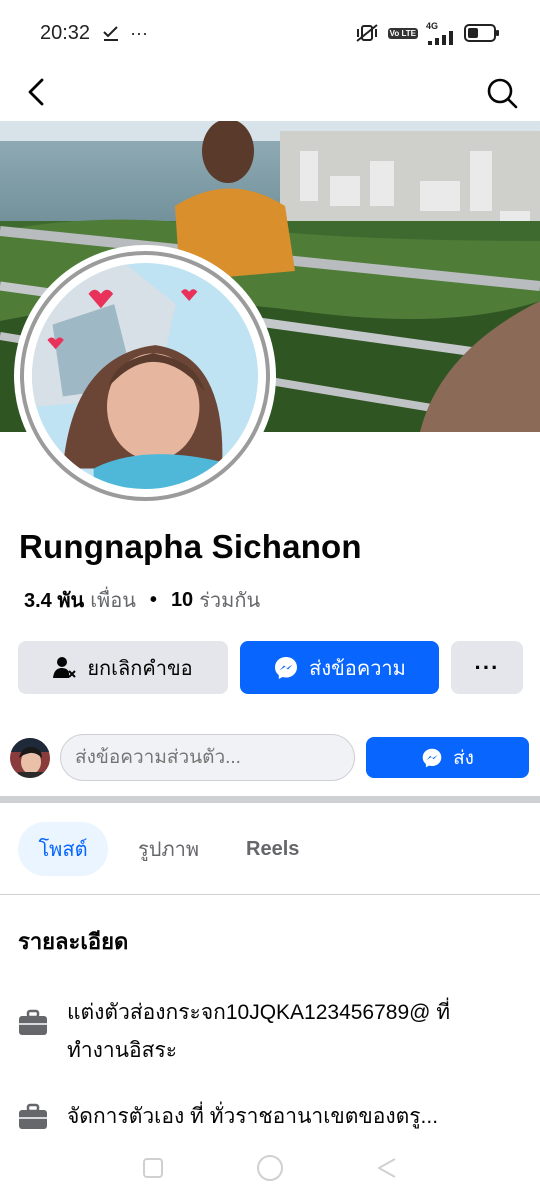  Describe the element at coordinates (54, 601) in the screenshot. I see `friends-count: 3.4 พัน` at that location.